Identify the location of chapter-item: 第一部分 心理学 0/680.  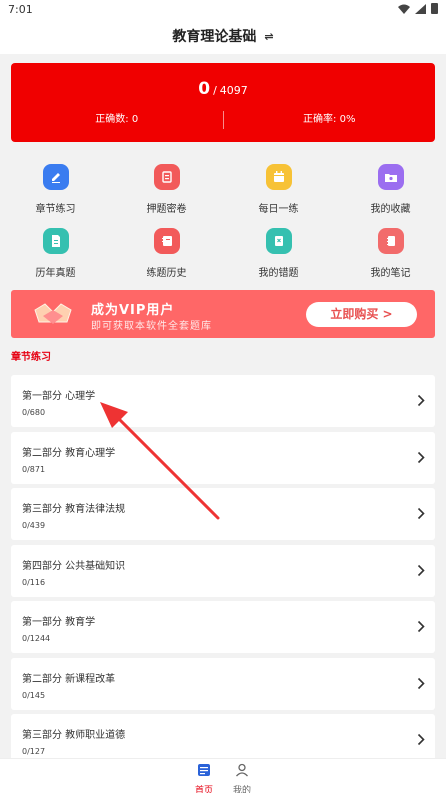
(223, 401).